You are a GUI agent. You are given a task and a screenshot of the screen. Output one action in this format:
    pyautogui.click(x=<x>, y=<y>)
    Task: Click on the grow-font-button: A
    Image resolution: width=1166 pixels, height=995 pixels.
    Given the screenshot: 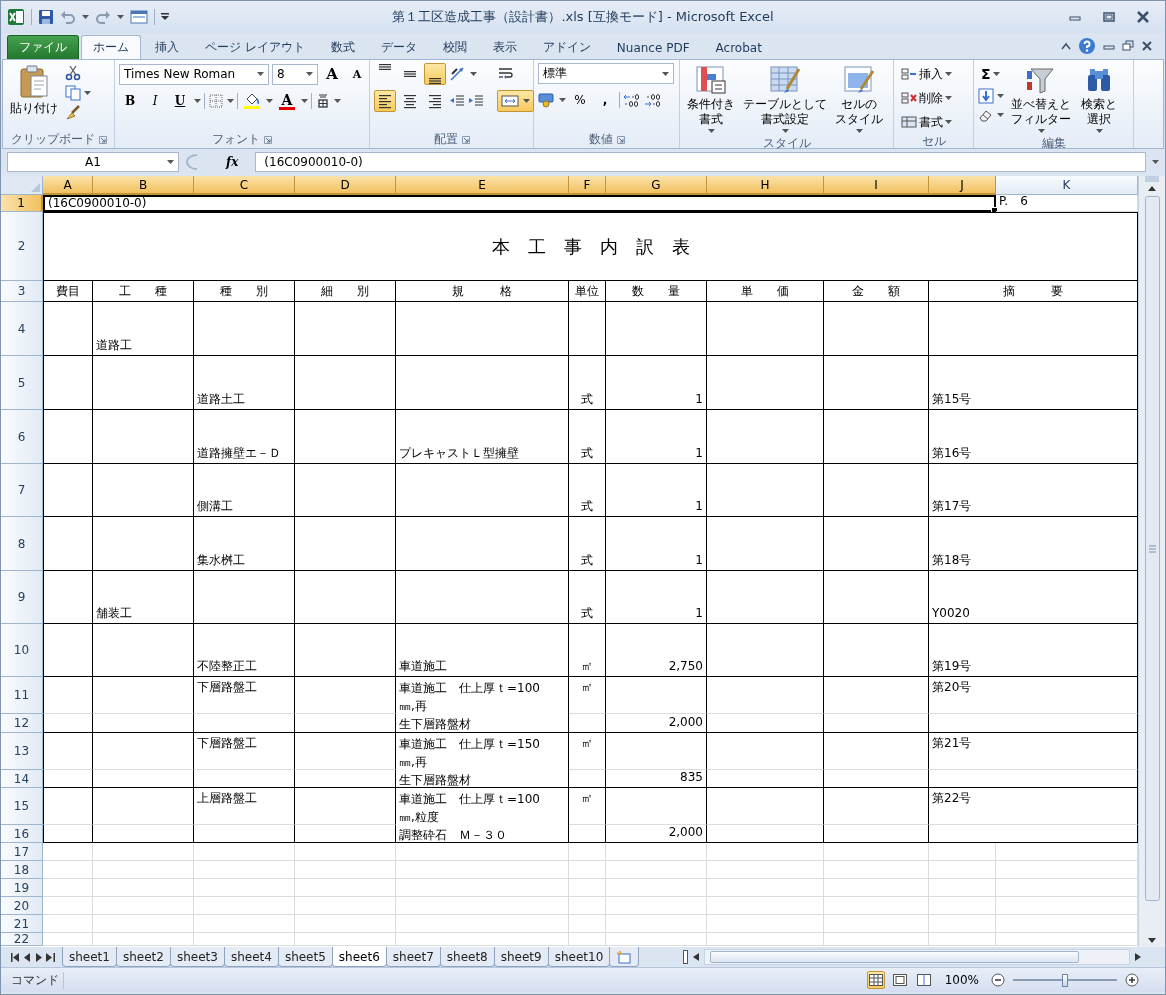 What is the action you would take?
    pyautogui.click(x=332, y=74)
    